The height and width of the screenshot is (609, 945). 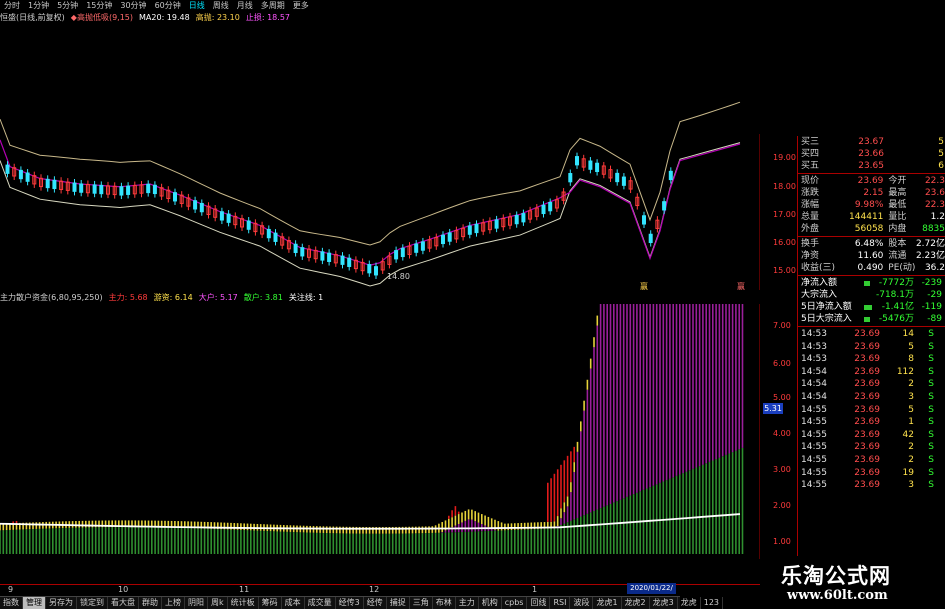 What do you see at coordinates (930, 244) in the screenshot?
I see `stat-value: 2.72亿` at bounding box center [930, 244].